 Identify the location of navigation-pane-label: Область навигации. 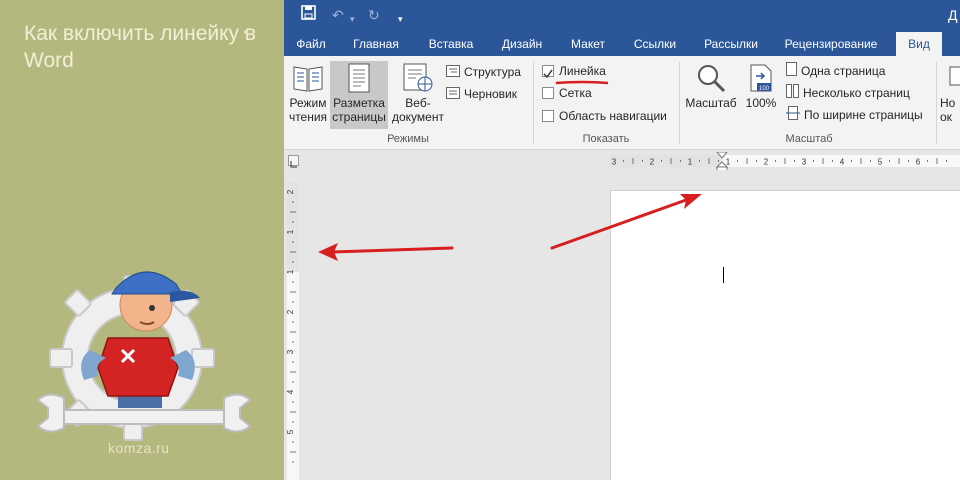
(613, 116).